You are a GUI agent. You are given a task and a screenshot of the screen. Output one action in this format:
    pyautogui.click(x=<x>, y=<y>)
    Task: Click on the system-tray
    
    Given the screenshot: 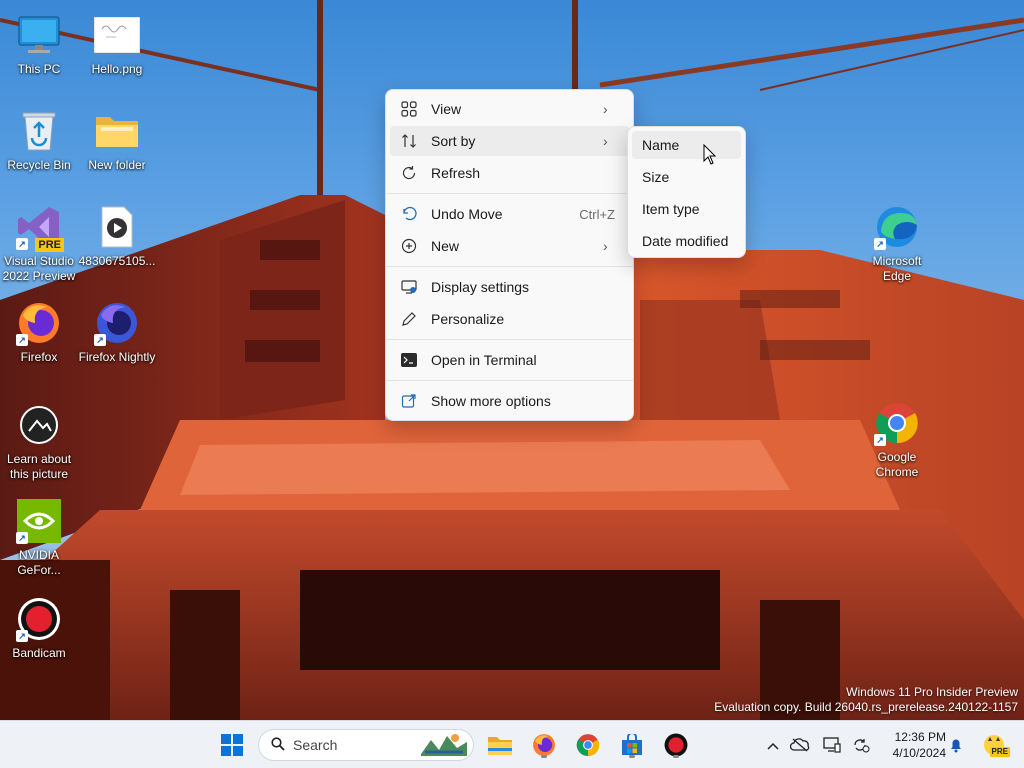 What is the action you would take?
    pyautogui.click(x=818, y=744)
    